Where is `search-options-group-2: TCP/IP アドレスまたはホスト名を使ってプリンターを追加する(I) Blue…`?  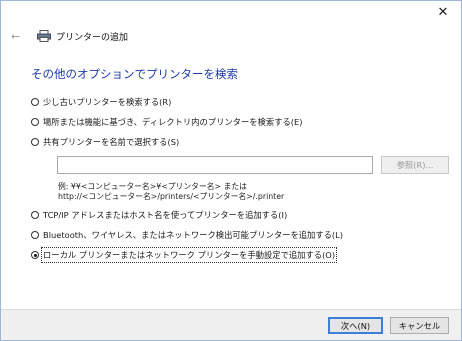
search-options-group-2: TCP/IP アドレスまたはホスト名を使ってプリンターを追加する(I) Blue… is located at coordinates (241, 235).